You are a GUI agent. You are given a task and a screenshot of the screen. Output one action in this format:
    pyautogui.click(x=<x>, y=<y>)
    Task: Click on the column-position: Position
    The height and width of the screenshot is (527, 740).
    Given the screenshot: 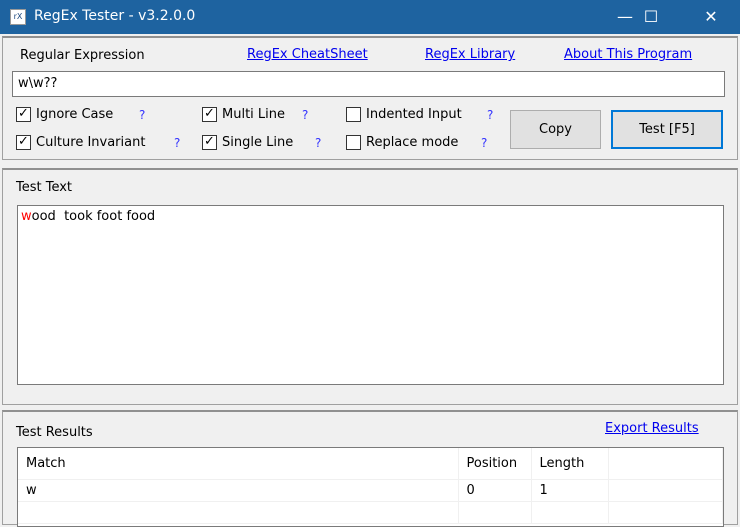 What is the action you would take?
    pyautogui.click(x=495, y=464)
    